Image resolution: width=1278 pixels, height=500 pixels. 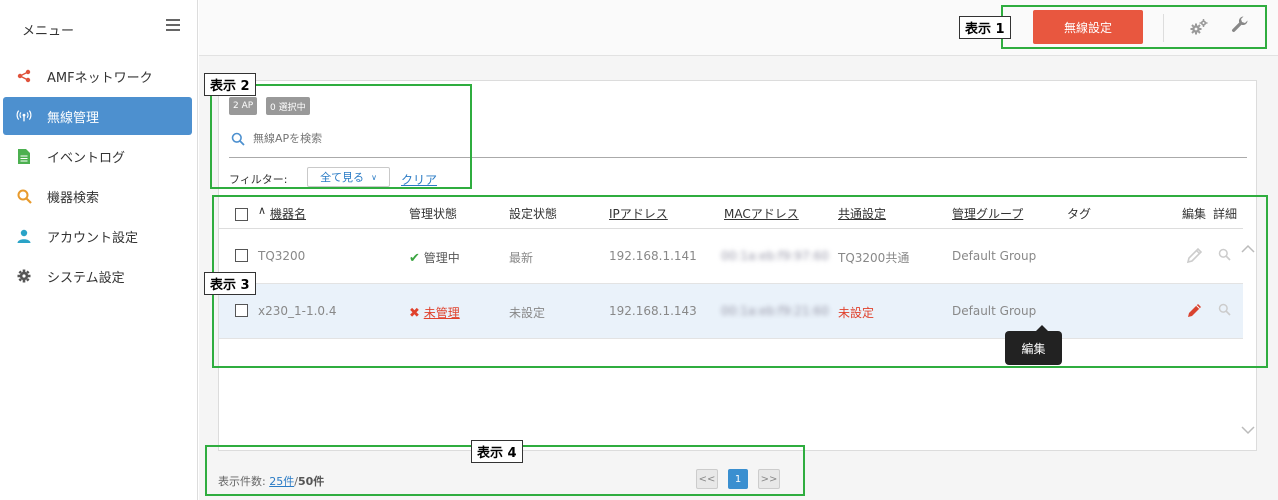 What do you see at coordinates (1248, 431) in the screenshot?
I see `scroll-down-icon` at bounding box center [1248, 431].